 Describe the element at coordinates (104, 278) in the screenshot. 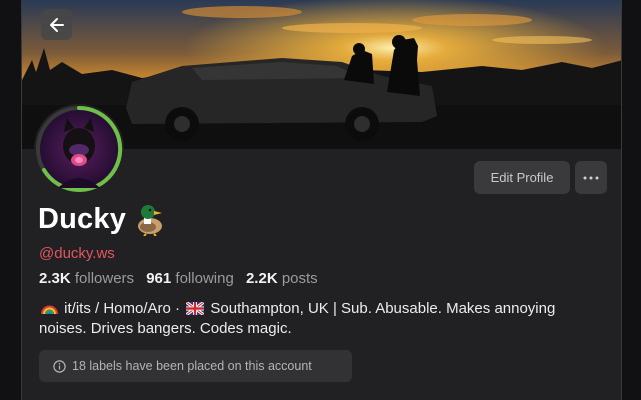

I see `followers-label: followers` at that location.